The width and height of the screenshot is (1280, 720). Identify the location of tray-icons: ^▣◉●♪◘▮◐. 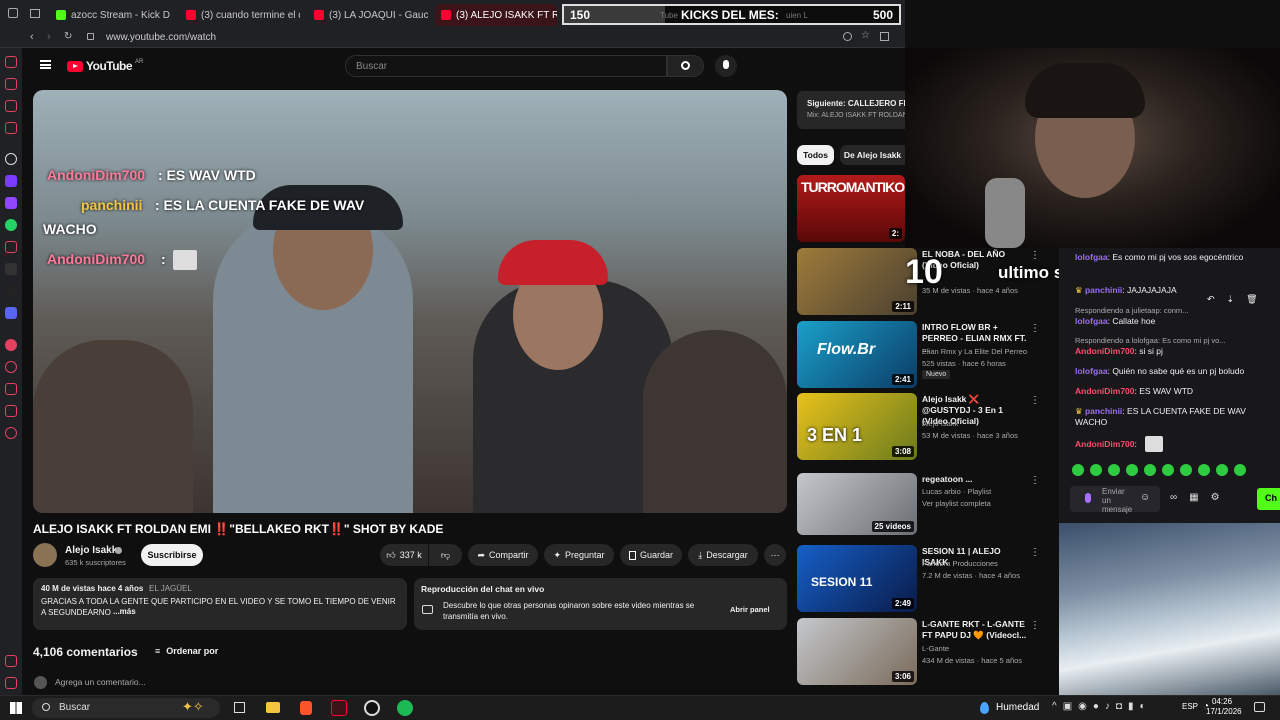
(1102, 706).